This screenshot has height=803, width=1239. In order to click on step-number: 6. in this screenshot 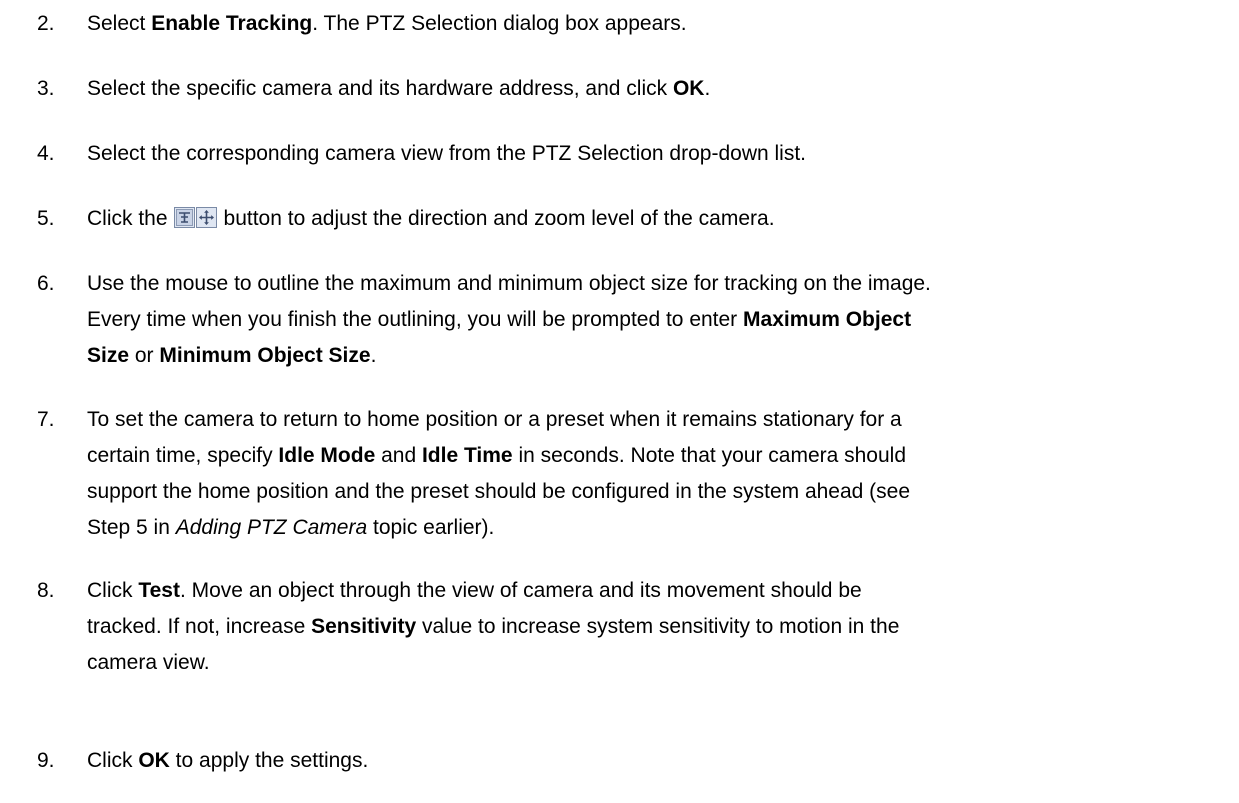, I will do `click(46, 283)`.